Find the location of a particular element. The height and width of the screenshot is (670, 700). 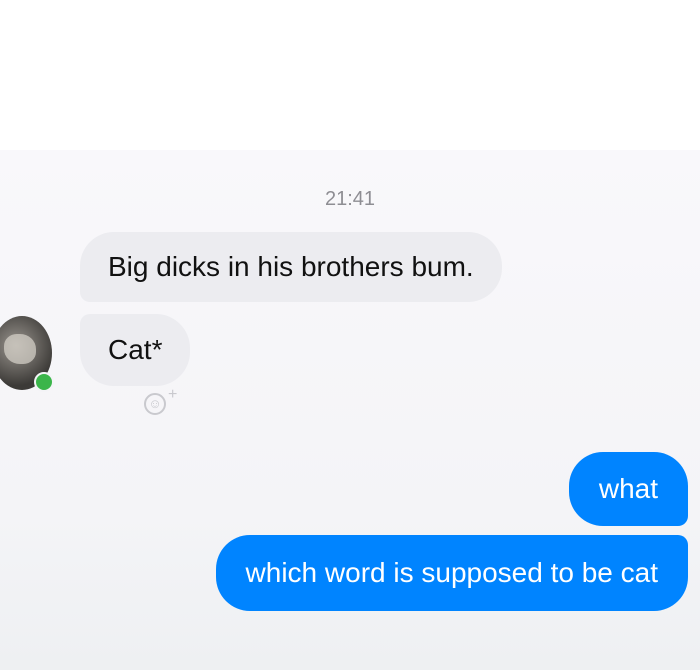

outgoing-message: what is located at coordinates (628, 489).